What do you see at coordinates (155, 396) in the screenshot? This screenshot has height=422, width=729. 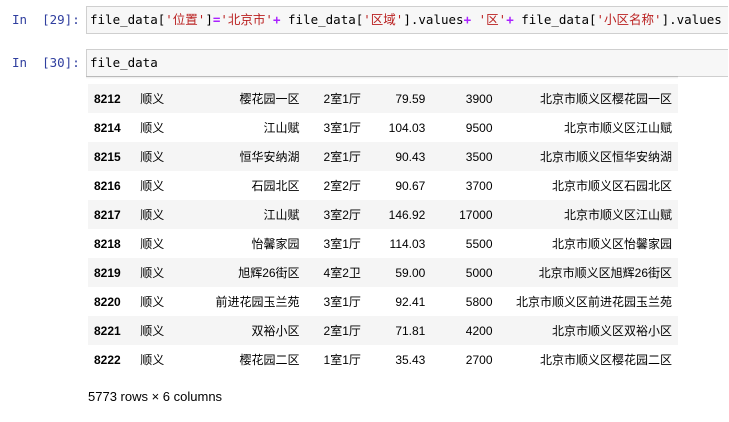 I see `dataframe-shape: 5773 rows × 6 columns` at bounding box center [155, 396].